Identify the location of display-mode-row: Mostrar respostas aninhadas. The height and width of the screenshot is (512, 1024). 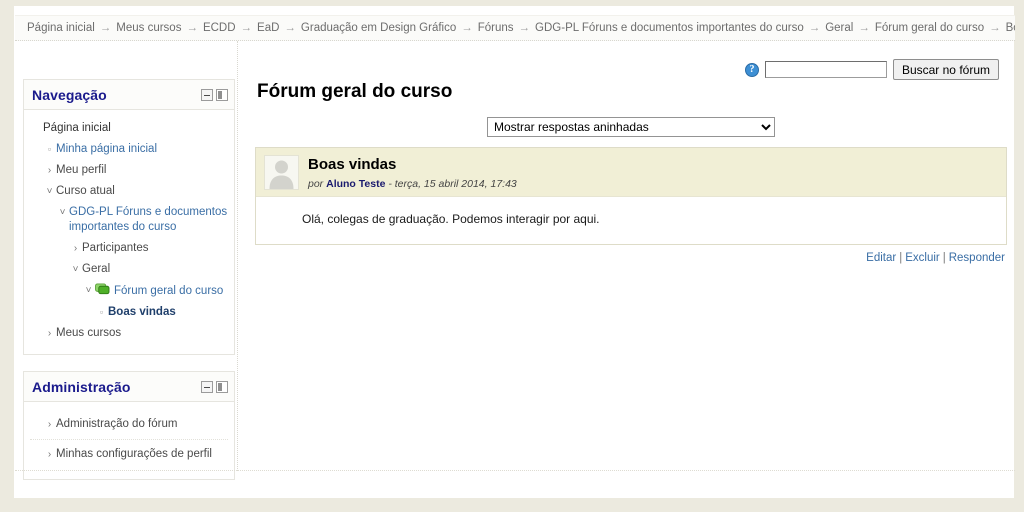
(631, 127).